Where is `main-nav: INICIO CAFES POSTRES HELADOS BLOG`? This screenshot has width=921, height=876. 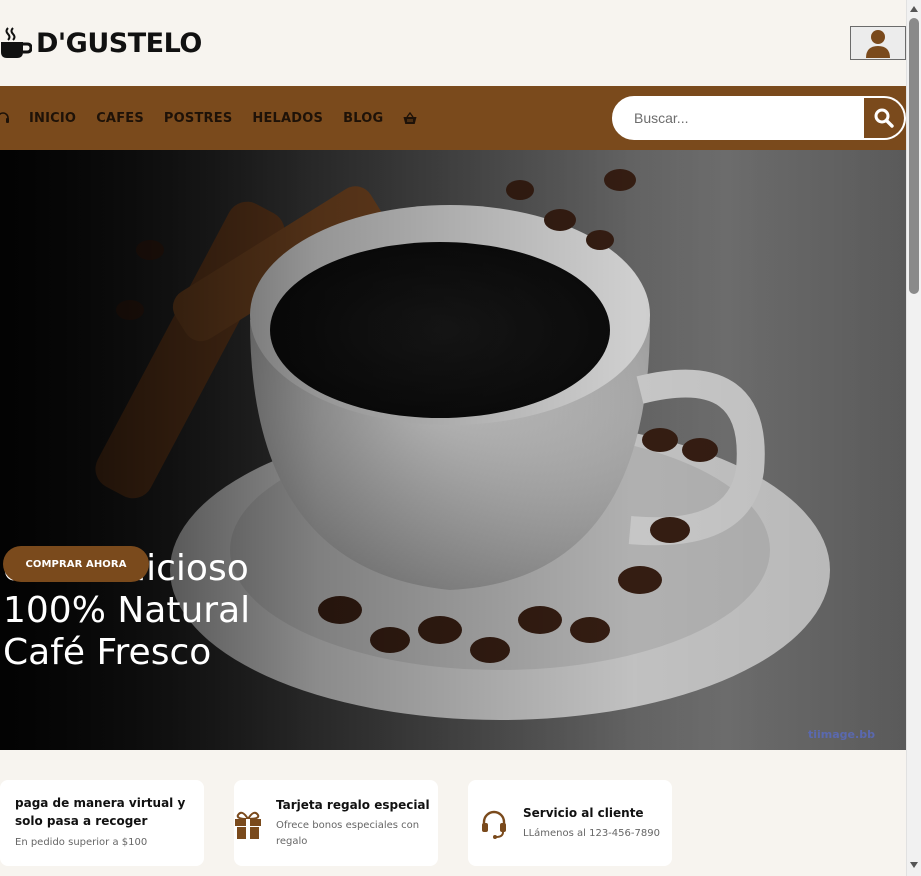 main-nav: INICIO CAFES POSTRES HELADOS BLOG is located at coordinates (453, 118).